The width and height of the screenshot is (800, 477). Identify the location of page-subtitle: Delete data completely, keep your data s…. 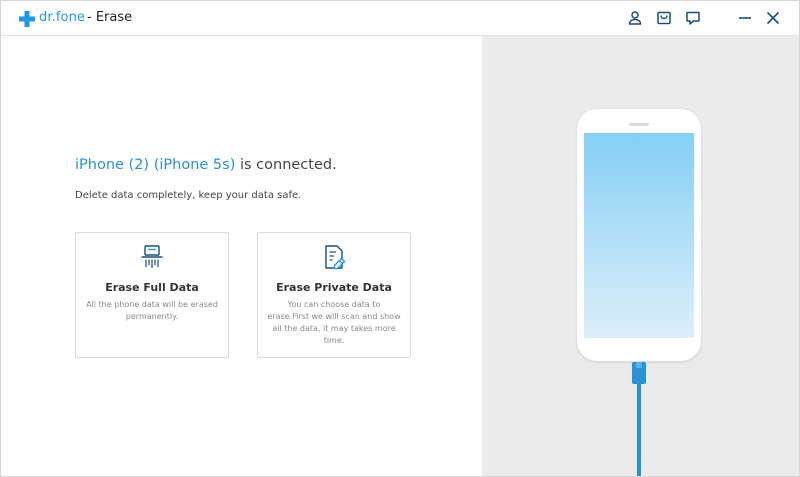
(188, 195).